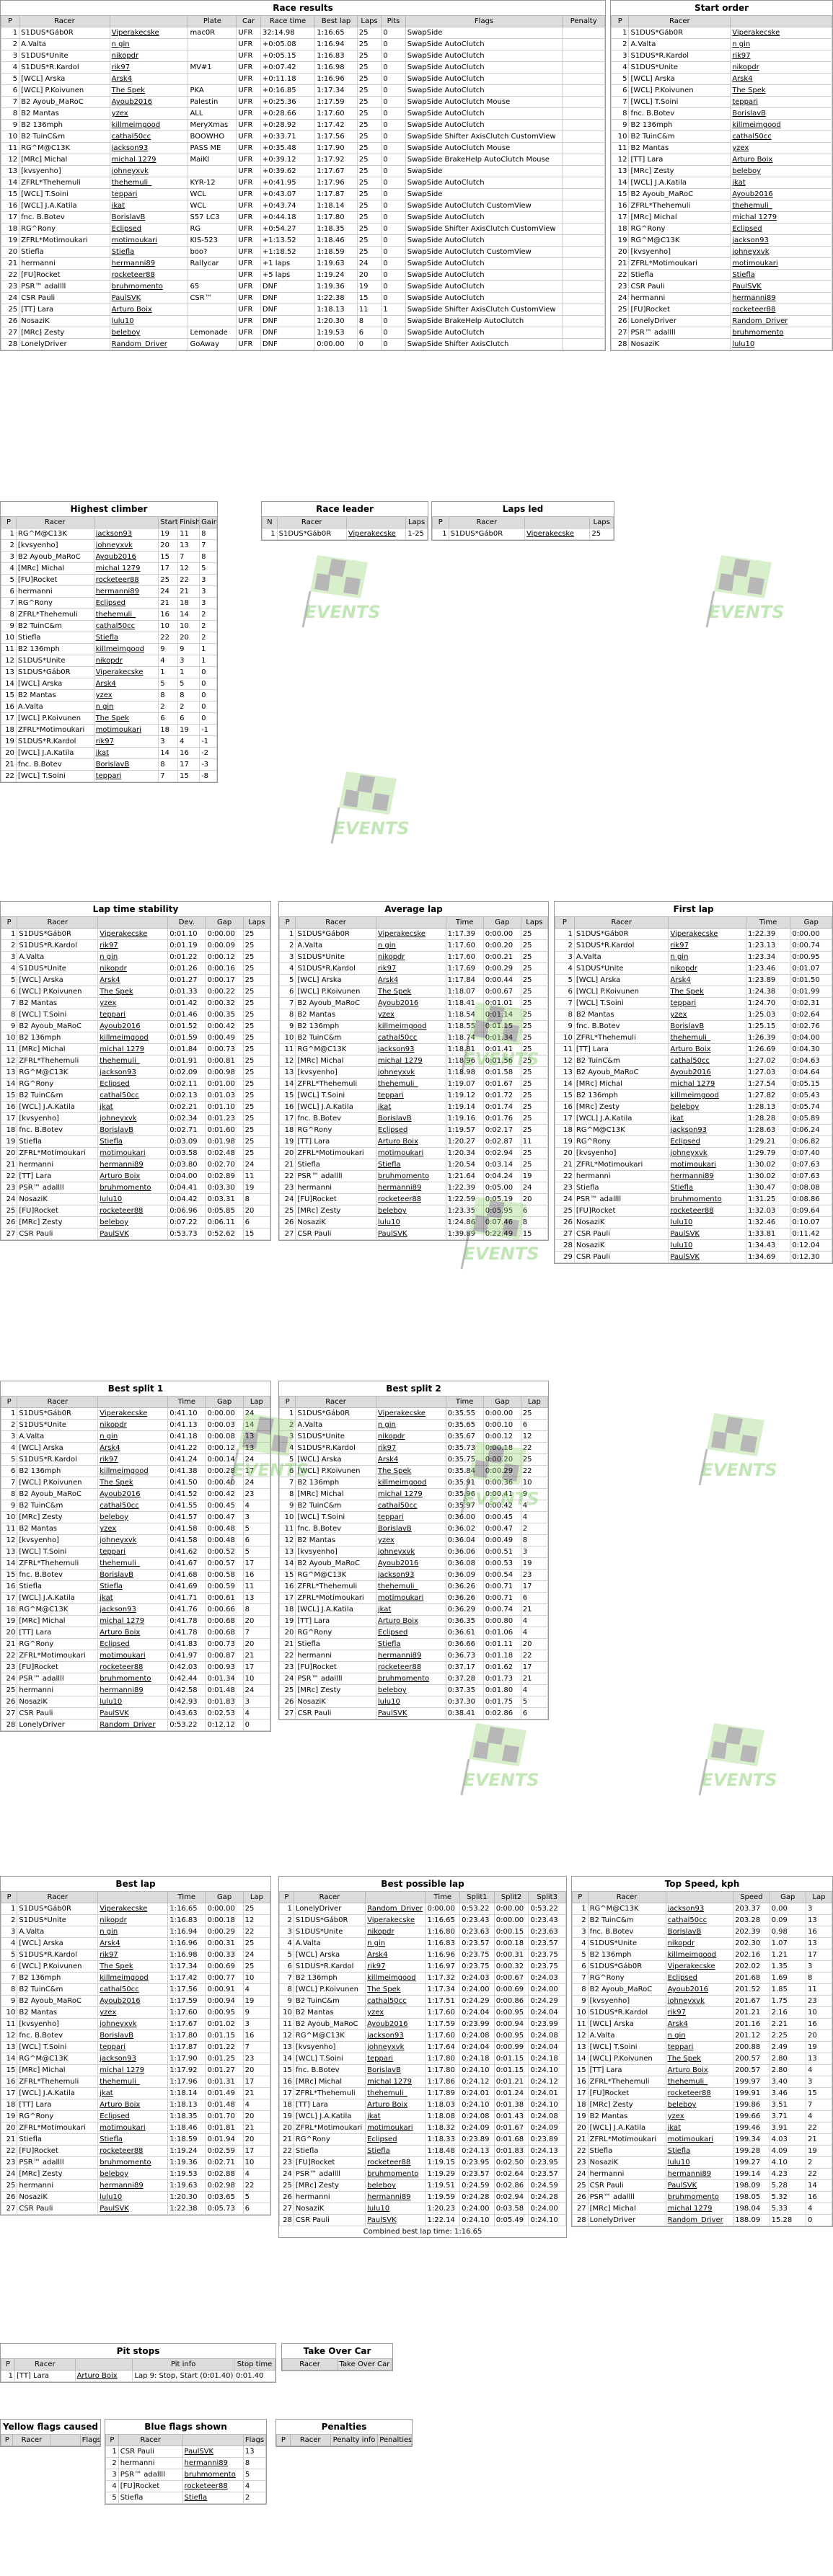  What do you see at coordinates (133, 1506) in the screenshot?
I see `racer-link: cathal50cc` at bounding box center [133, 1506].